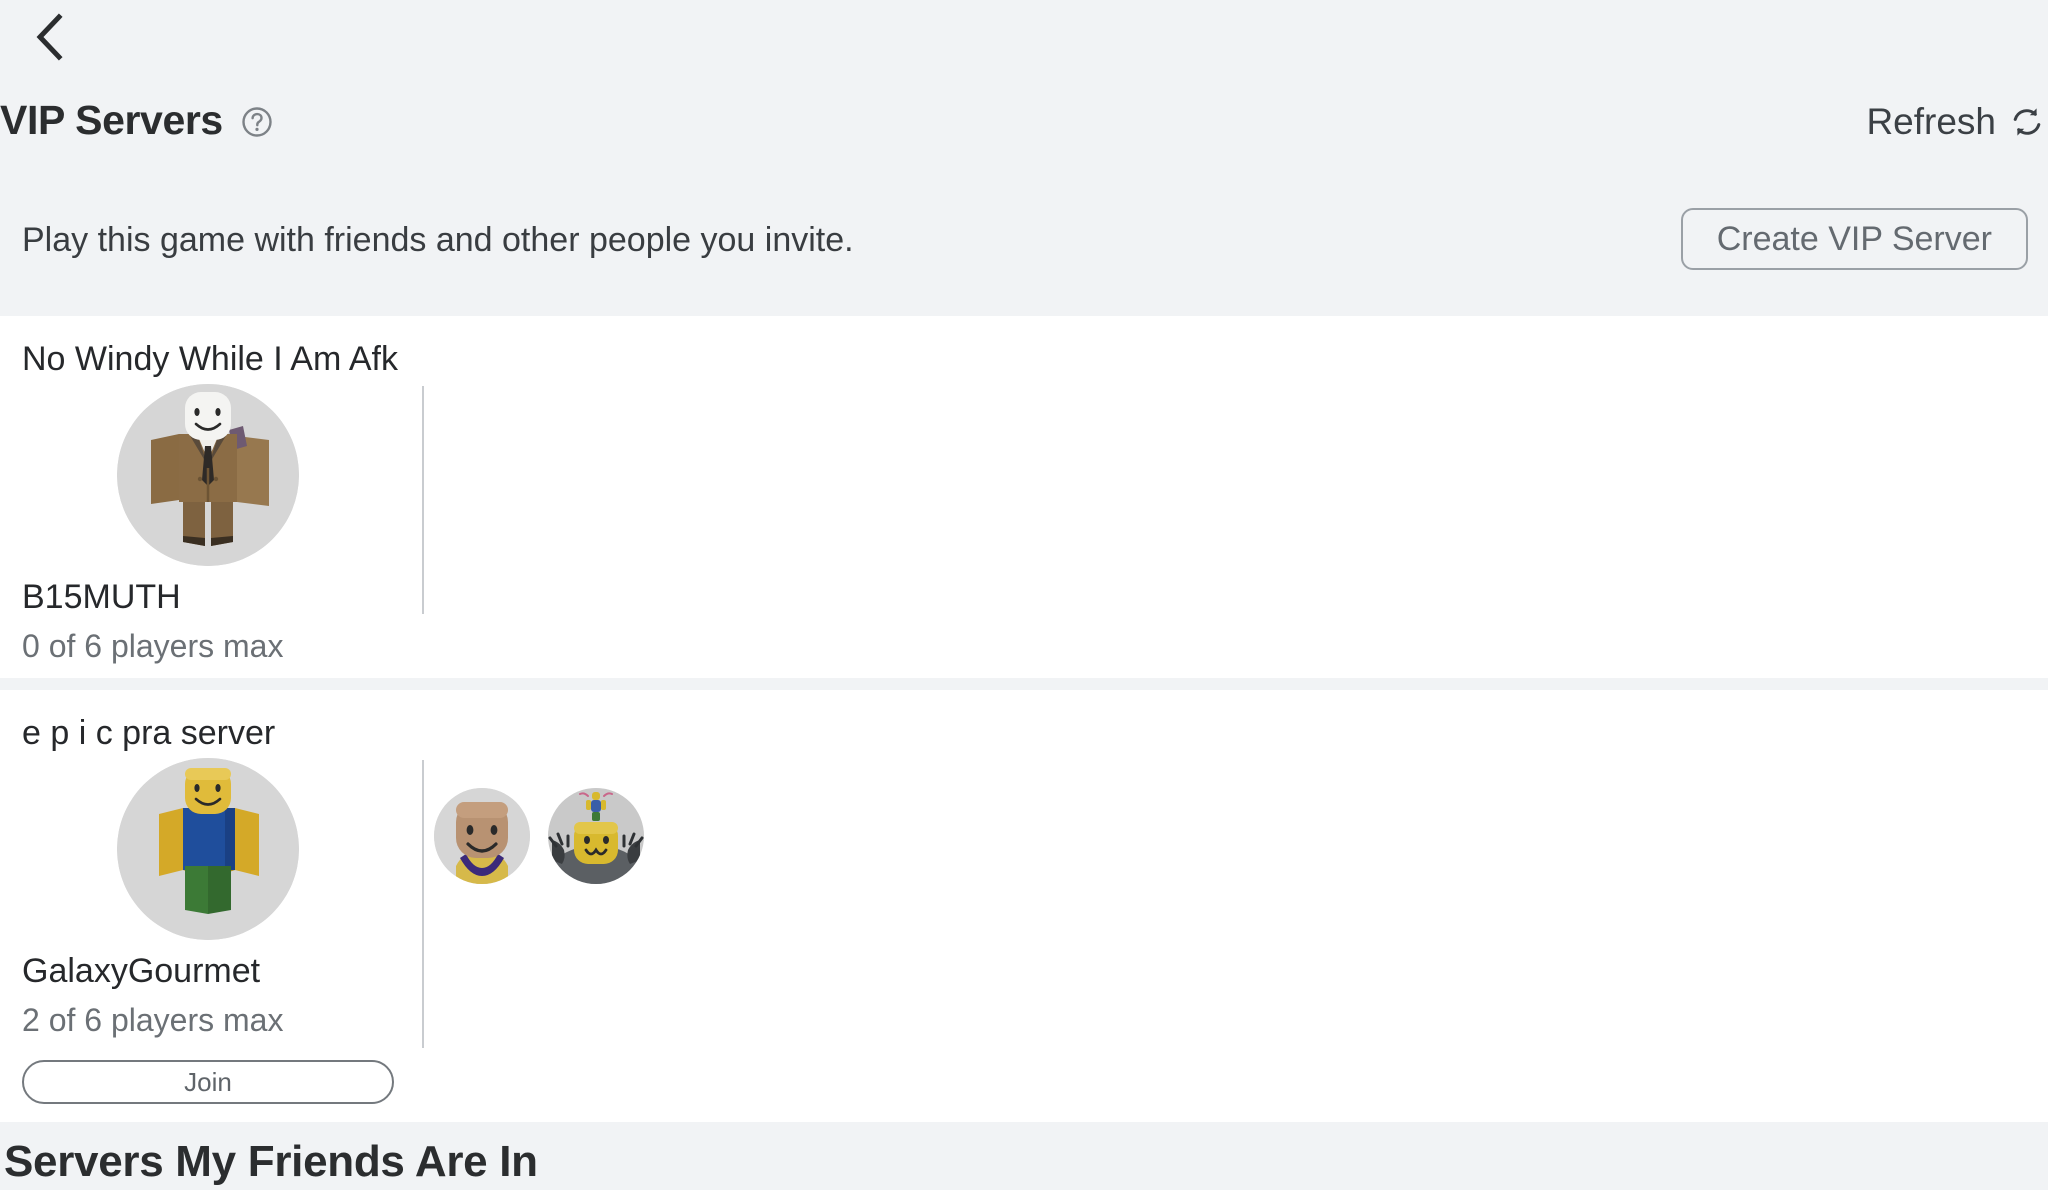 This screenshot has width=2048, height=1190. I want to click on refresh-button: Refresh, so click(1955, 121).